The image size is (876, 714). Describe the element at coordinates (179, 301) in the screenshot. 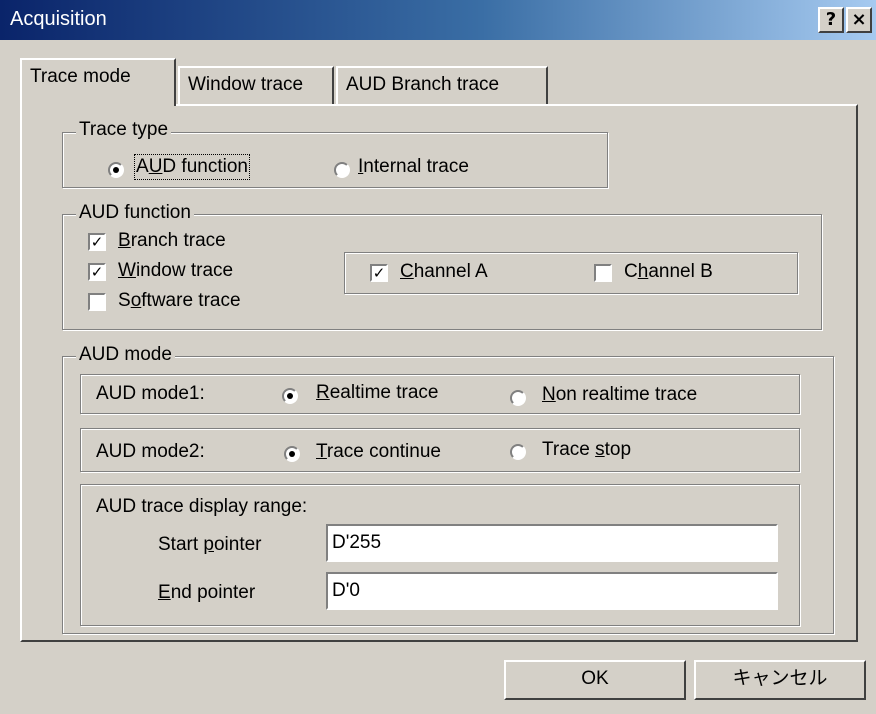

I see `software-trace-label: Software trace` at that location.